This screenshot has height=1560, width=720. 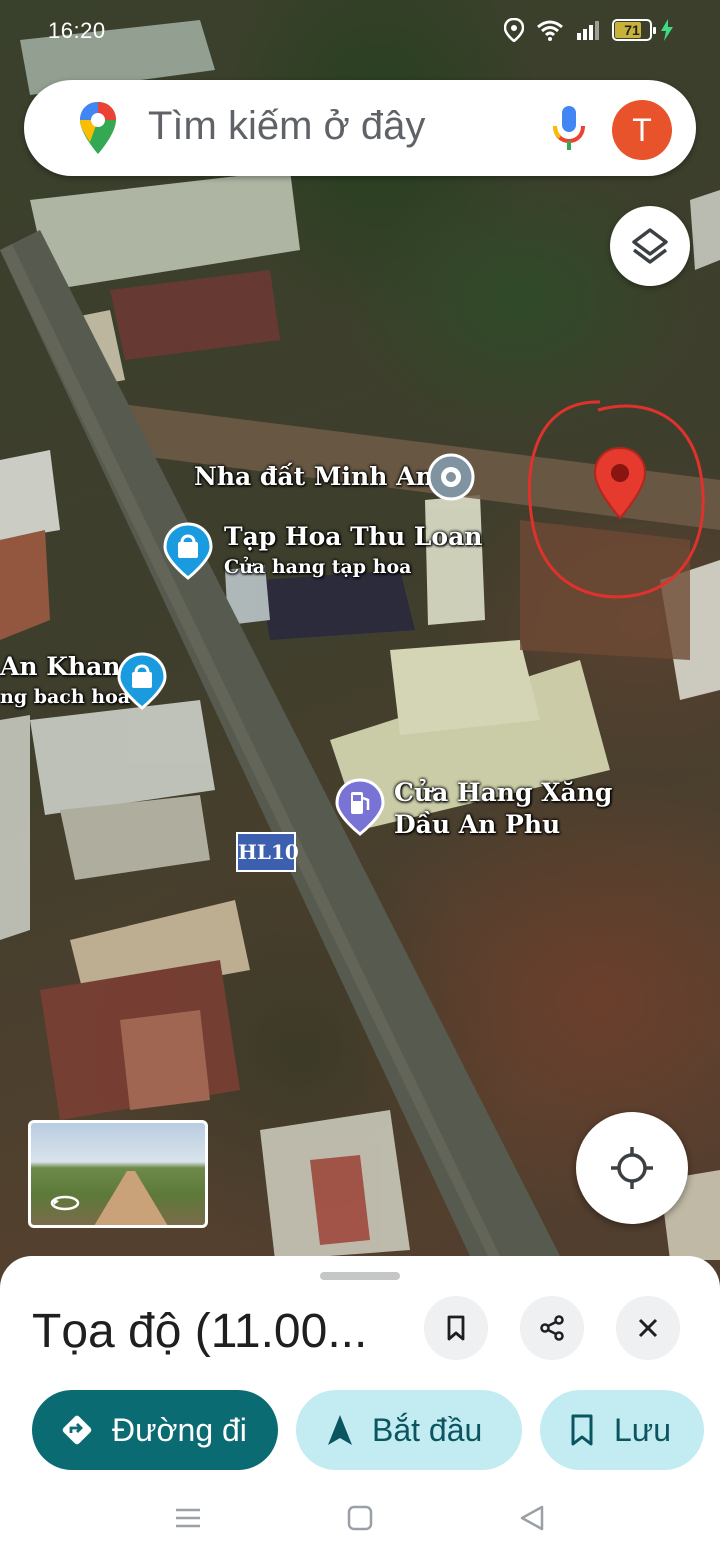 I want to click on layers-icon, so click(x=650, y=246).